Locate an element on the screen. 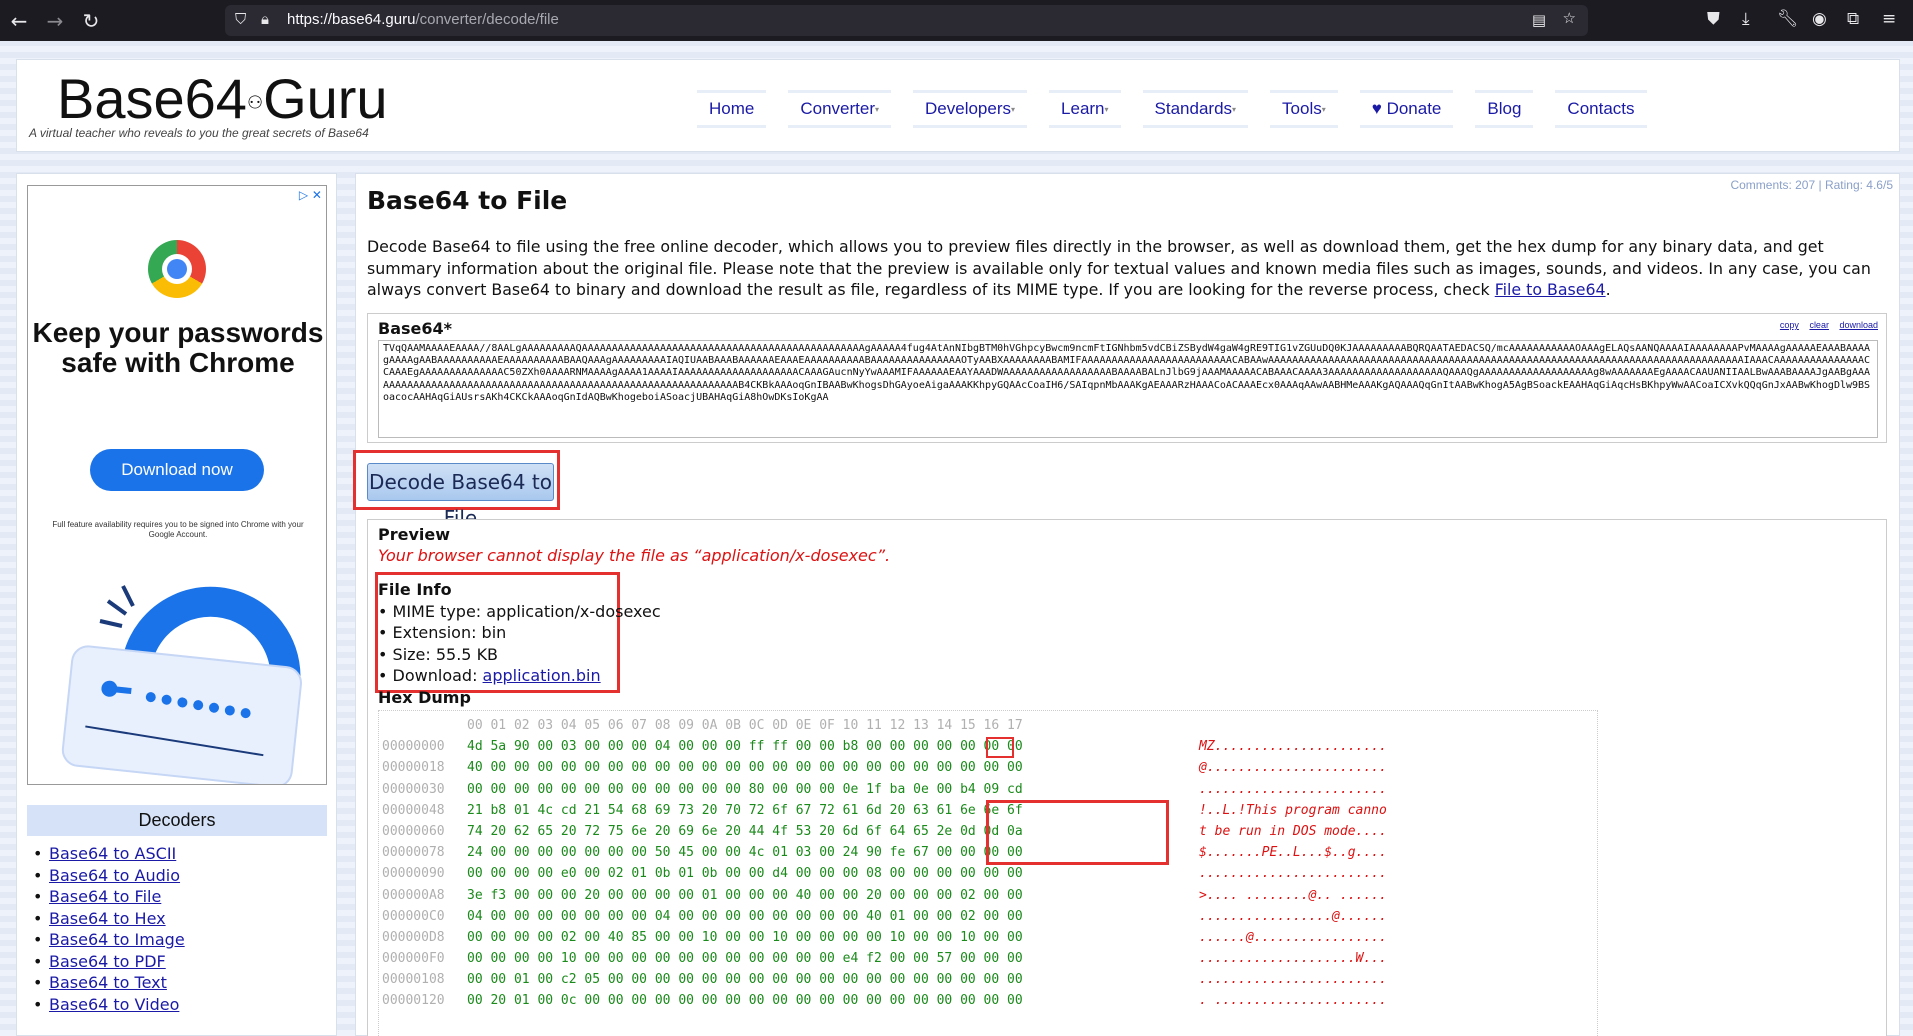 Image resolution: width=1913 pixels, height=1036 pixels. comments-rating: Comments: 207 | Rating: 4.6/5 is located at coordinates (1811, 185).